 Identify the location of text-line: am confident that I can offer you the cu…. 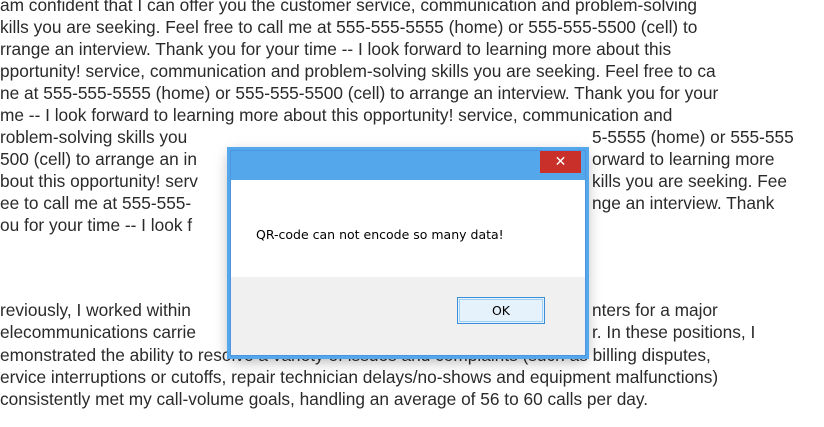
(349, 7).